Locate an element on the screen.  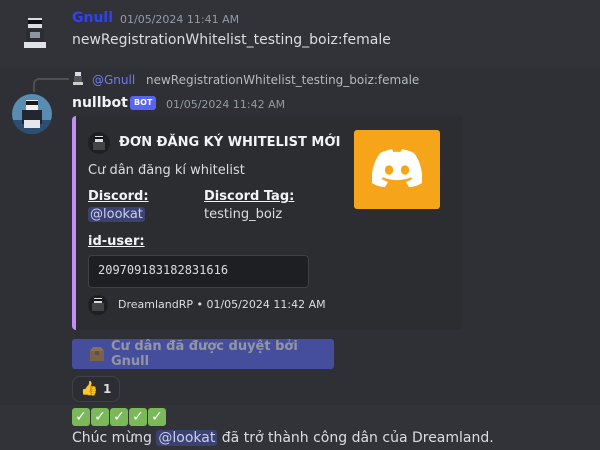
embed-title: ĐƠN ĐĂNG KÝ WHITELIST MỚI is located at coordinates (230, 142).